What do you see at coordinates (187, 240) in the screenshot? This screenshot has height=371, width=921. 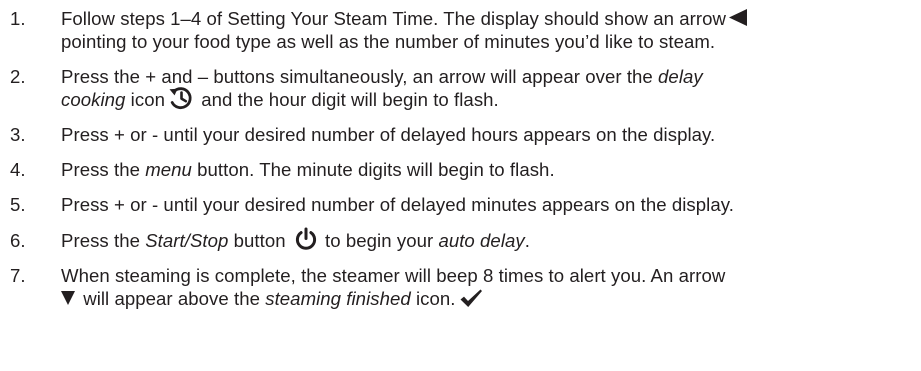 I see `step-text-italic: Start/Stop` at bounding box center [187, 240].